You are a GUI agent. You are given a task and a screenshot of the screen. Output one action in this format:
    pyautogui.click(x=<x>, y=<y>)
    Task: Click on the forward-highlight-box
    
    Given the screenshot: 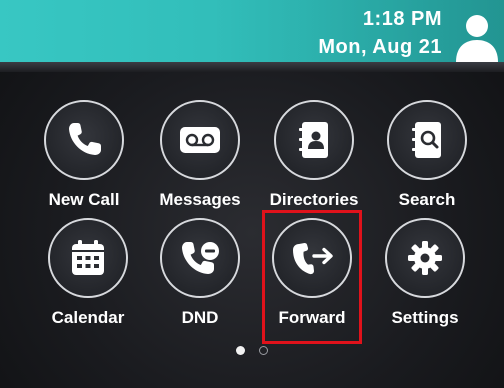 What is the action you would take?
    pyautogui.click(x=312, y=277)
    